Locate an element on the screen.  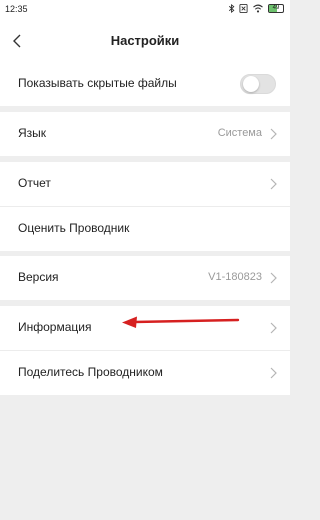
version-label: Версия is located at coordinates (38, 277).